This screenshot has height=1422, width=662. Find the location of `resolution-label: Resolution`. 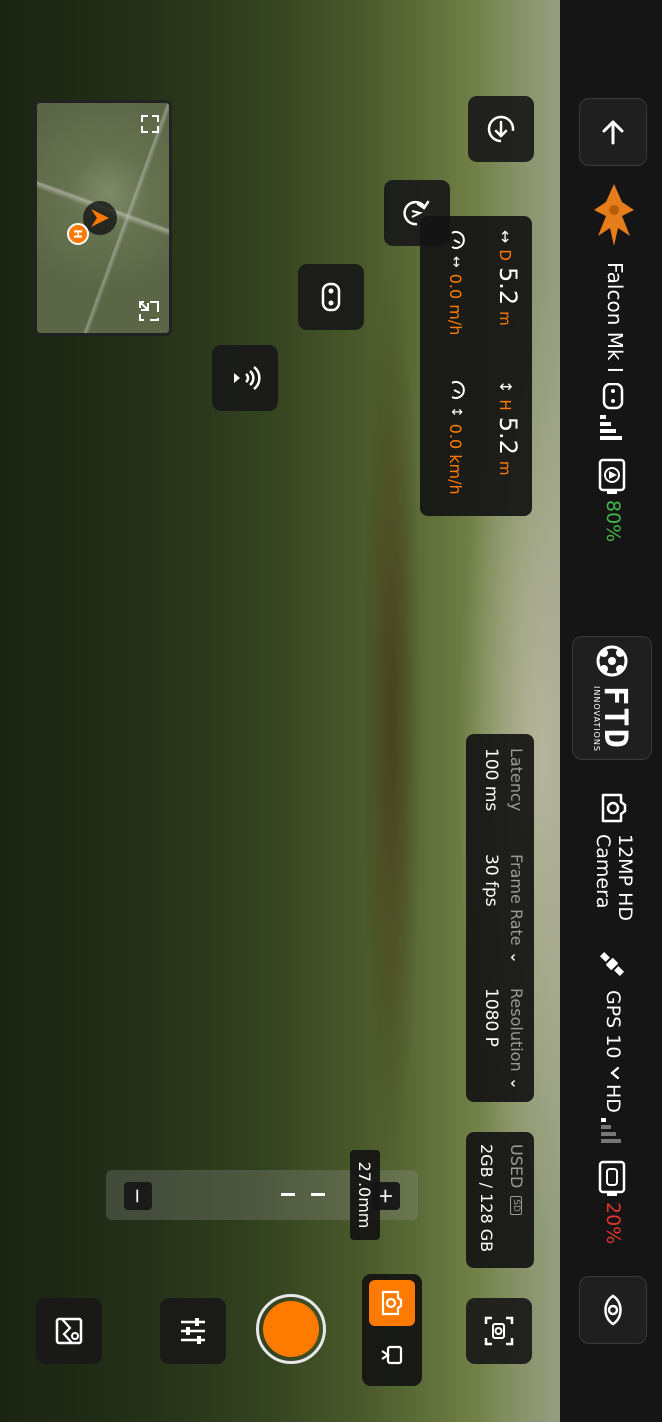

resolution-label: Resolution is located at coordinates (516, 1030).